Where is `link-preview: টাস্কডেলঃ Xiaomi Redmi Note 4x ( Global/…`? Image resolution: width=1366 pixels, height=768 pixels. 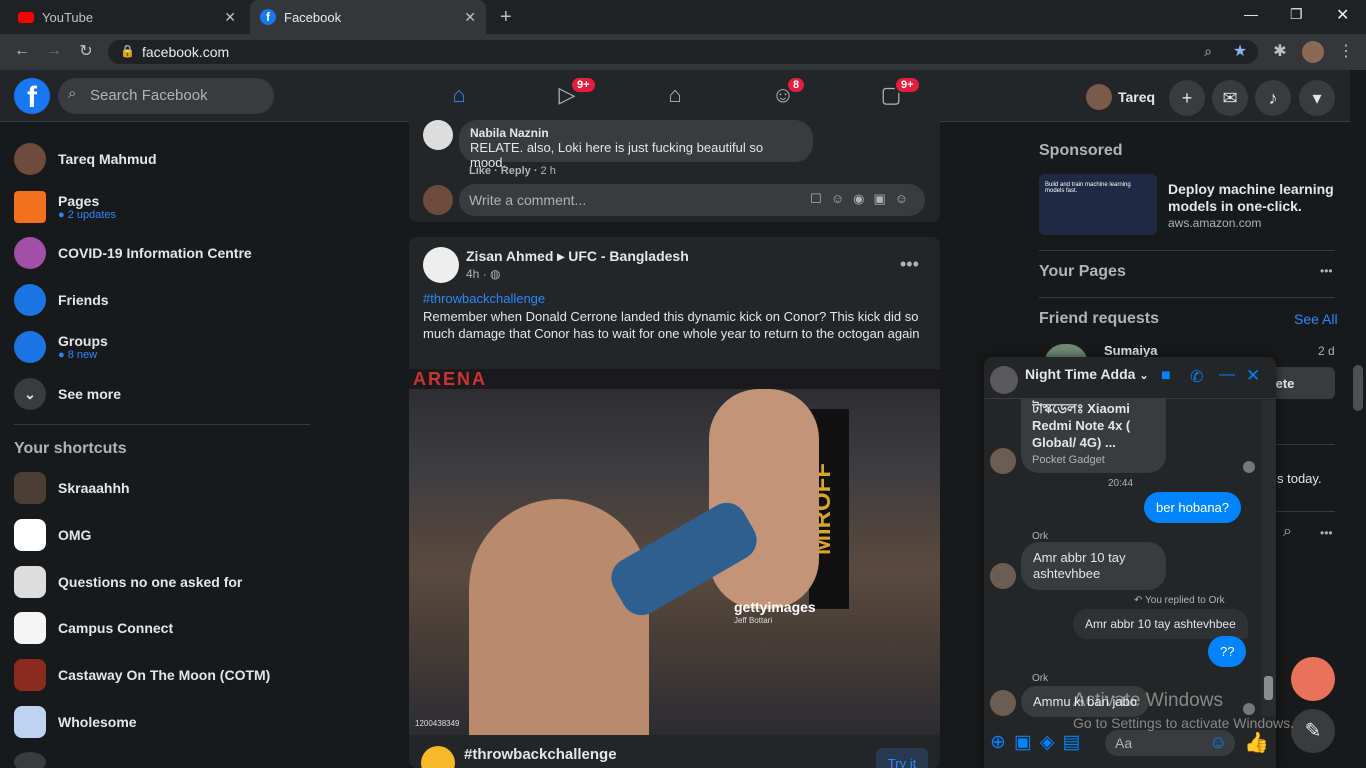
link-preview: টাস্কডেলঃ Xiaomi Redmi Note 4x ( Global/… is located at coordinates (1093, 435).